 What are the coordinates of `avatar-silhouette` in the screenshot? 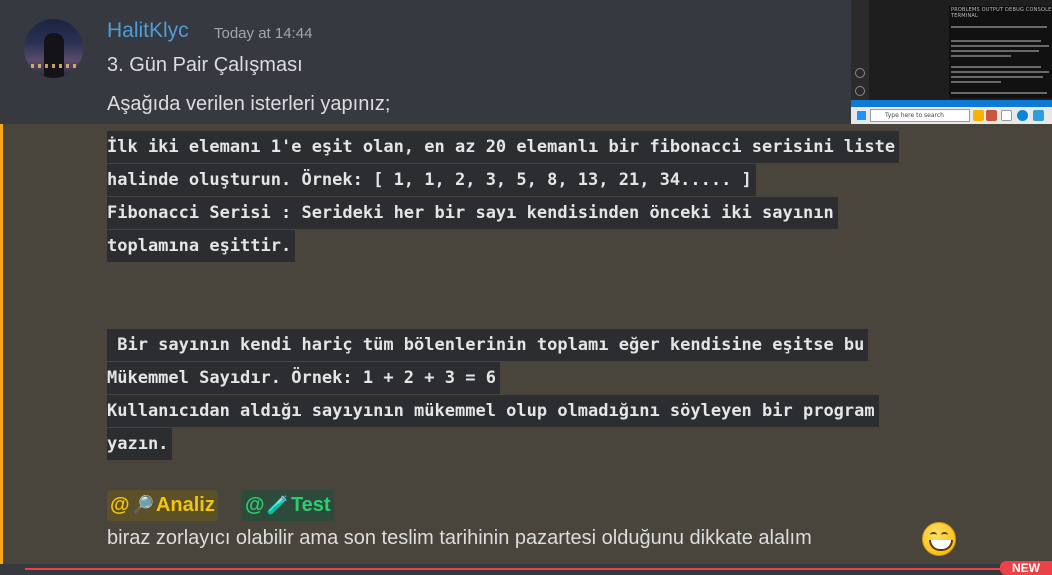 It's located at (54, 55).